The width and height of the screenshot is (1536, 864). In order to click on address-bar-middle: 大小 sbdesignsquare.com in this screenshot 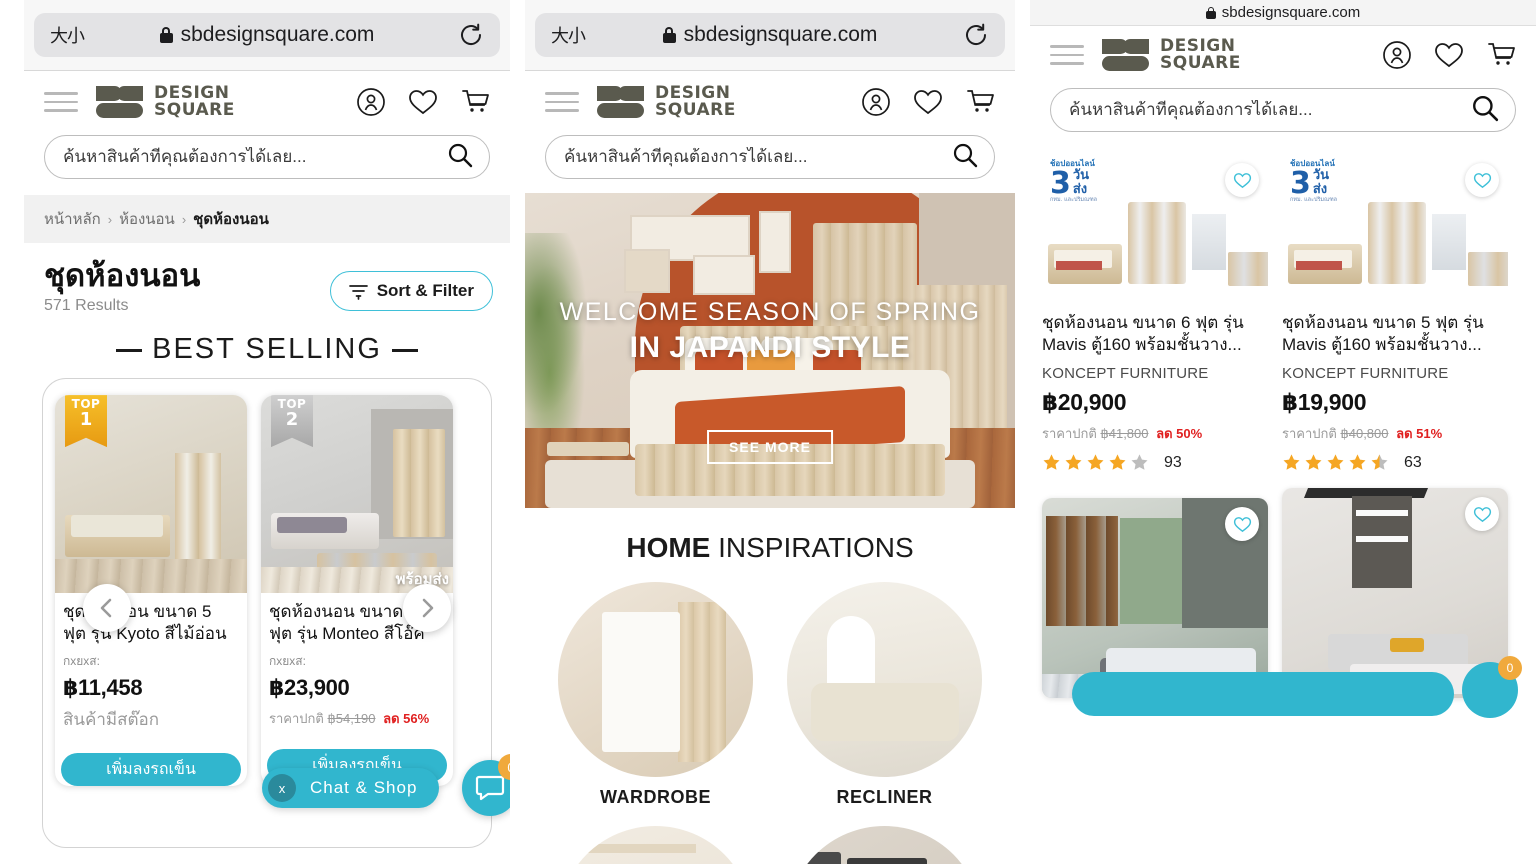, I will do `click(770, 35)`.